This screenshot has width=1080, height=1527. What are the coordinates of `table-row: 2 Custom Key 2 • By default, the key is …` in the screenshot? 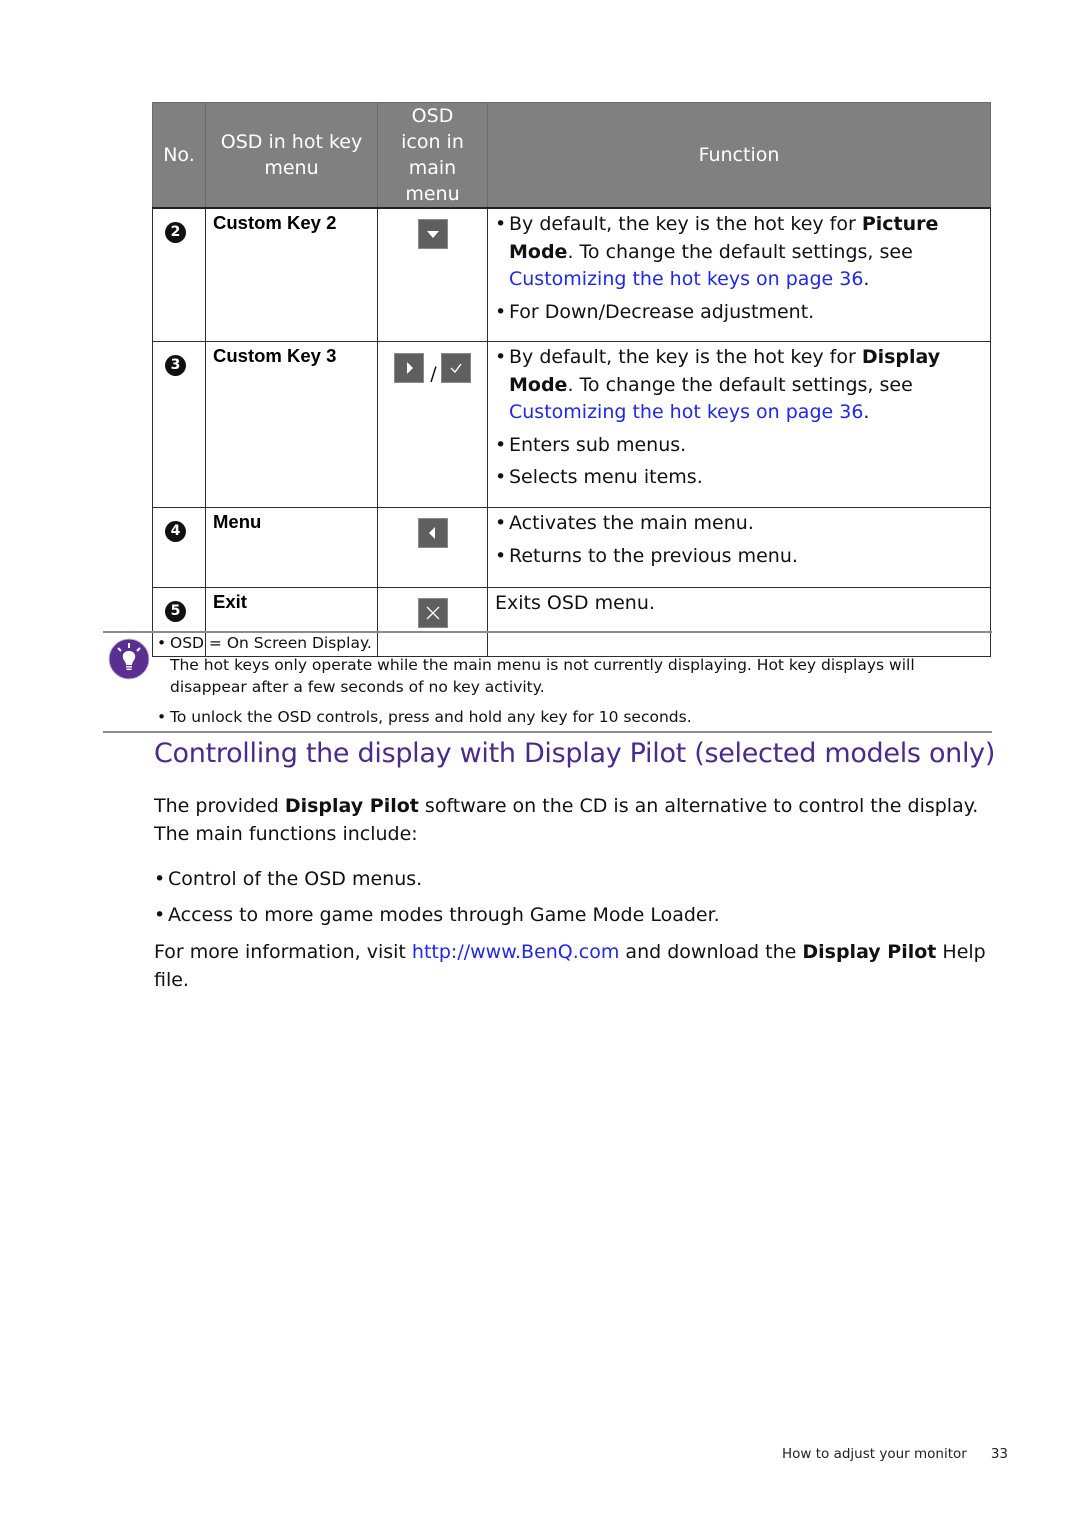 It's located at (571, 274).